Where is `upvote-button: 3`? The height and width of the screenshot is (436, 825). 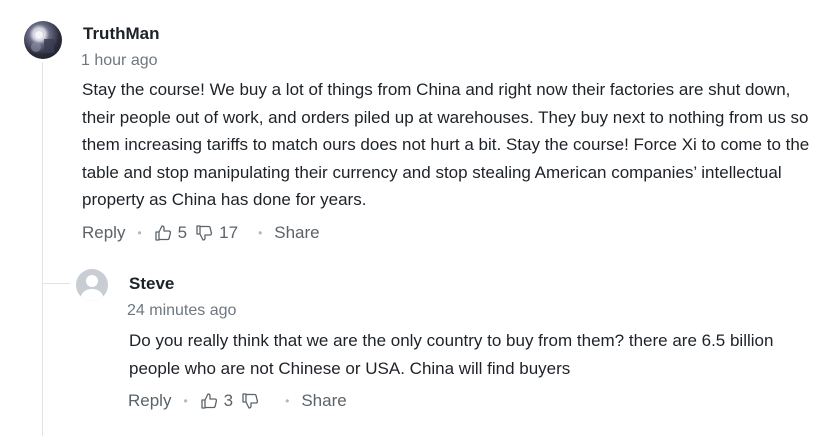
upvote-button: 3 is located at coordinates (220, 401).